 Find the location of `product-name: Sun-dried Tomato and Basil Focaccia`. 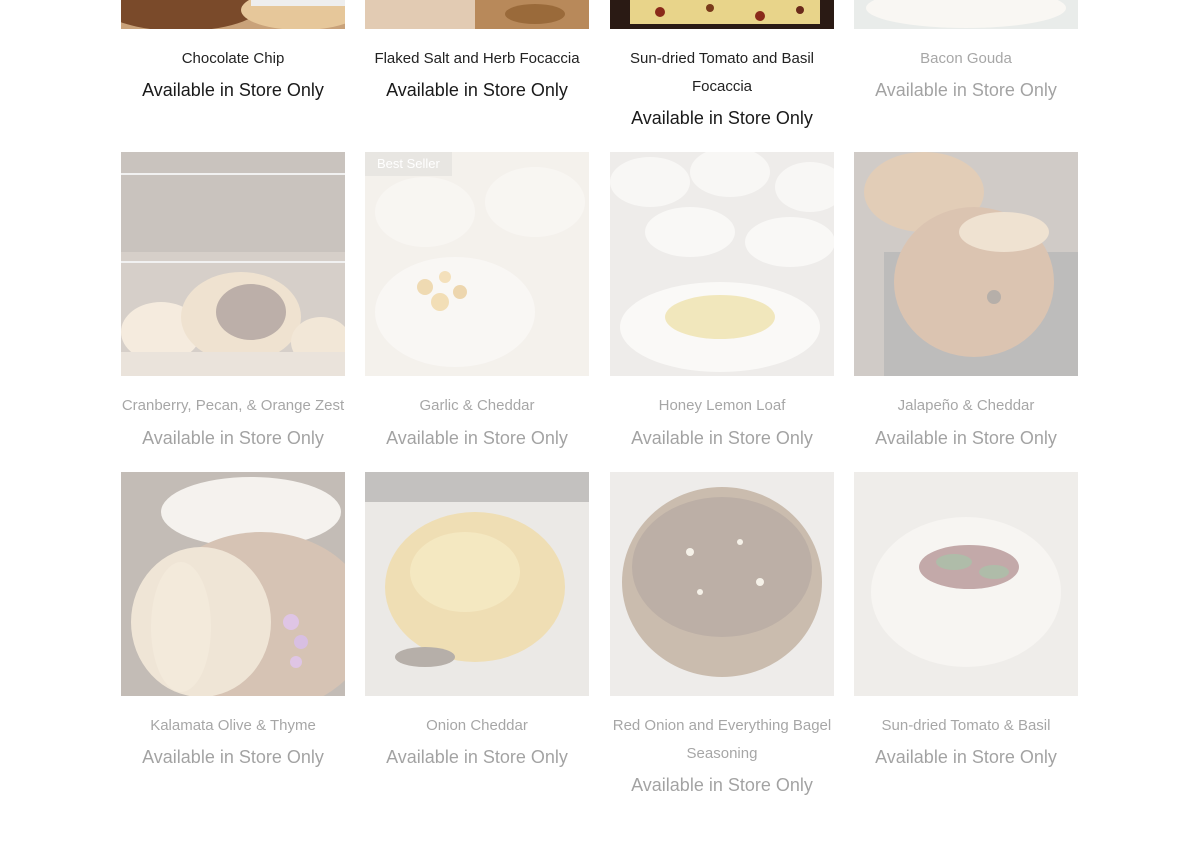

product-name: Sun-dried Tomato and Basil Focaccia is located at coordinates (722, 73).